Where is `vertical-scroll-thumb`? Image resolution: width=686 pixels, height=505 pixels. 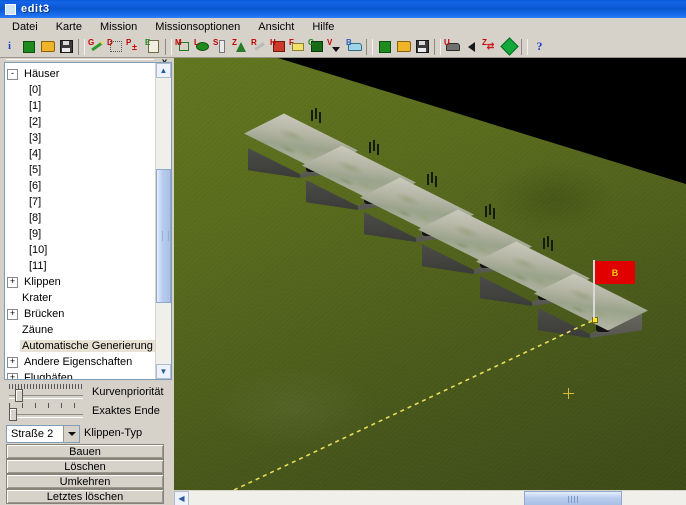
vertical-scroll-thumb is located at coordinates (163, 236).